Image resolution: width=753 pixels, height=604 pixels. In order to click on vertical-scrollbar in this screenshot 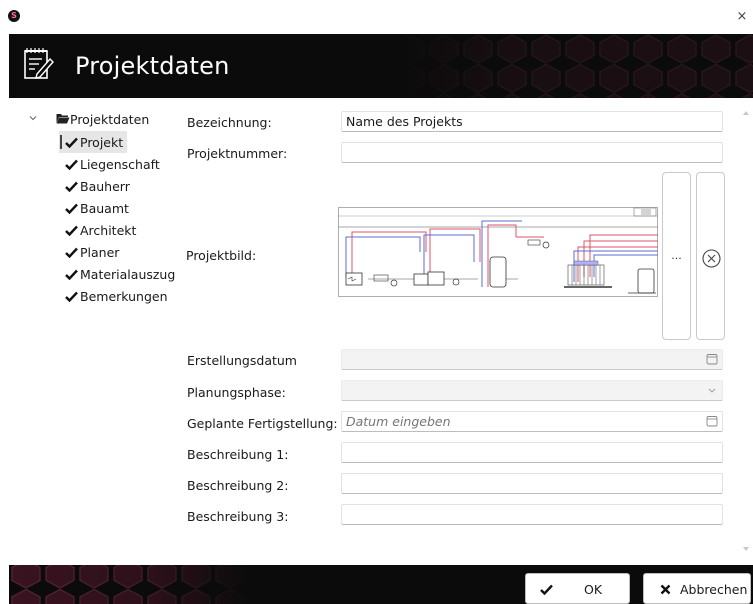, I will do `click(746, 331)`.